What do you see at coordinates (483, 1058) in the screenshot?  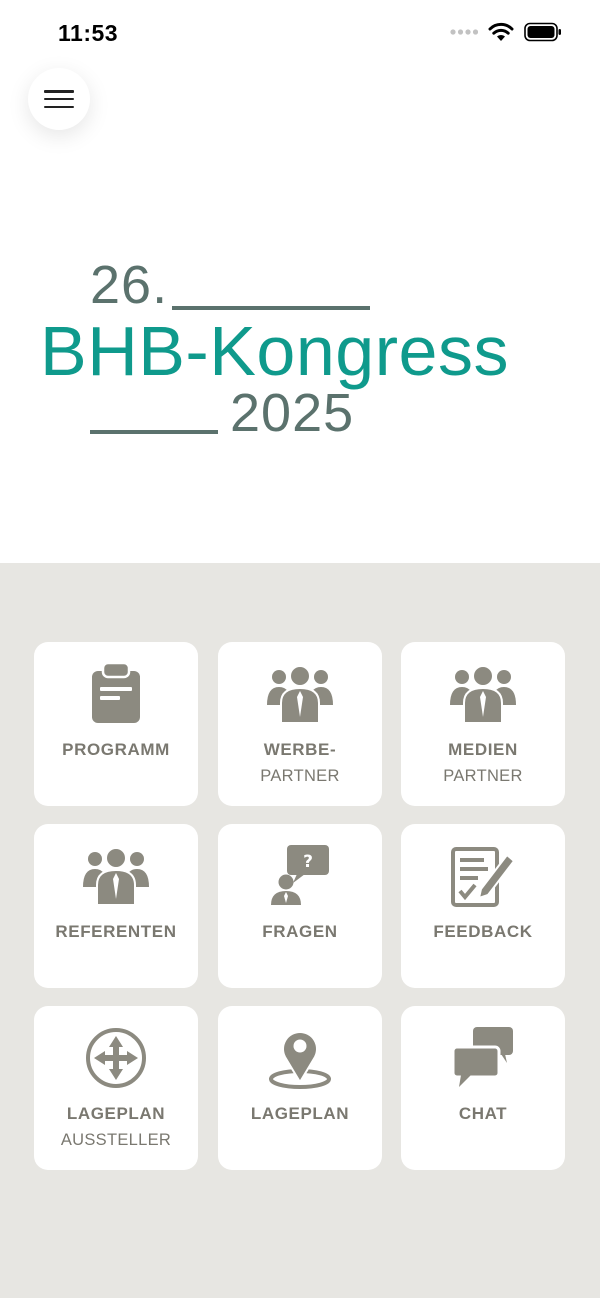 I see `chat-bubbles-icon` at bounding box center [483, 1058].